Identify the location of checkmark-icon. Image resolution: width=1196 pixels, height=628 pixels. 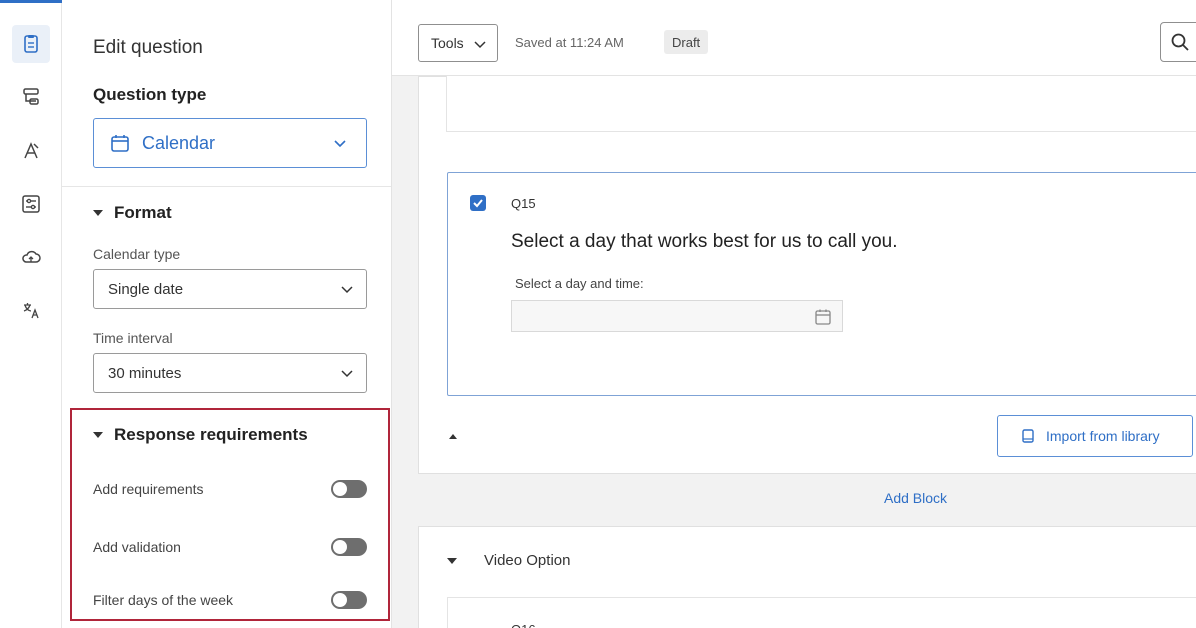
(478, 203).